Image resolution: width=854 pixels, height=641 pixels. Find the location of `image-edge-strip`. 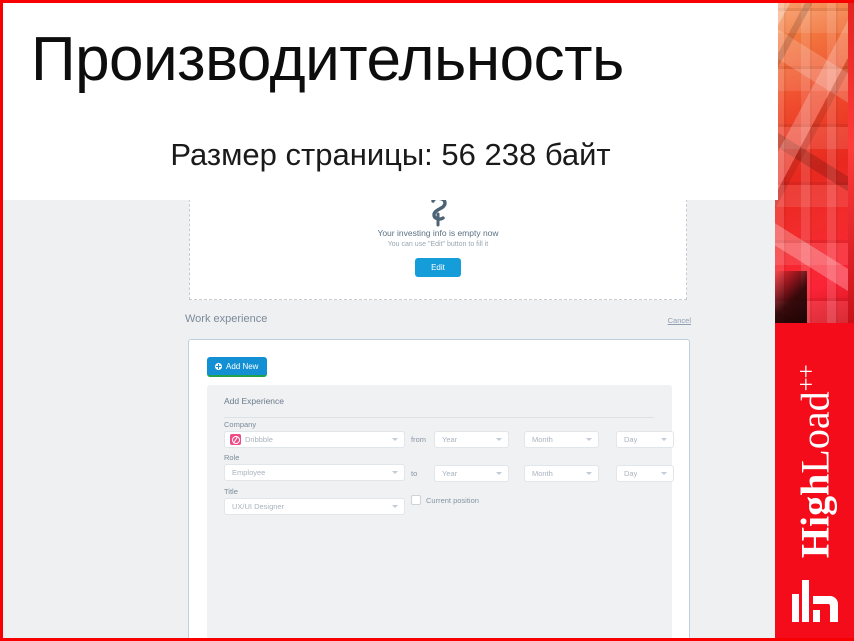

image-edge-strip is located at coordinates (851, 163).